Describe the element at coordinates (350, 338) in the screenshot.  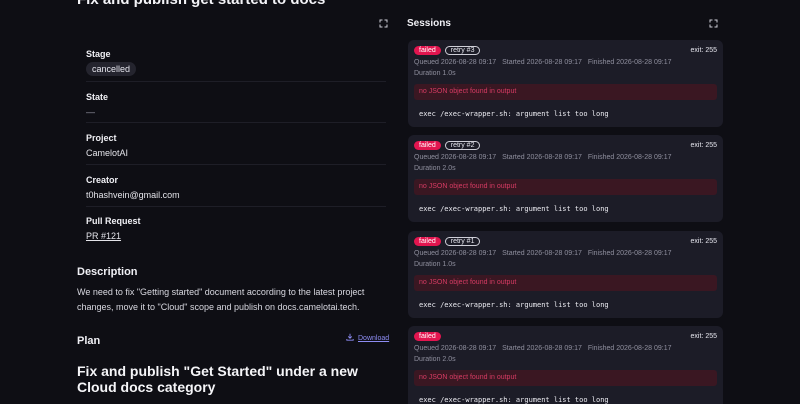
I see `download-icon` at that location.